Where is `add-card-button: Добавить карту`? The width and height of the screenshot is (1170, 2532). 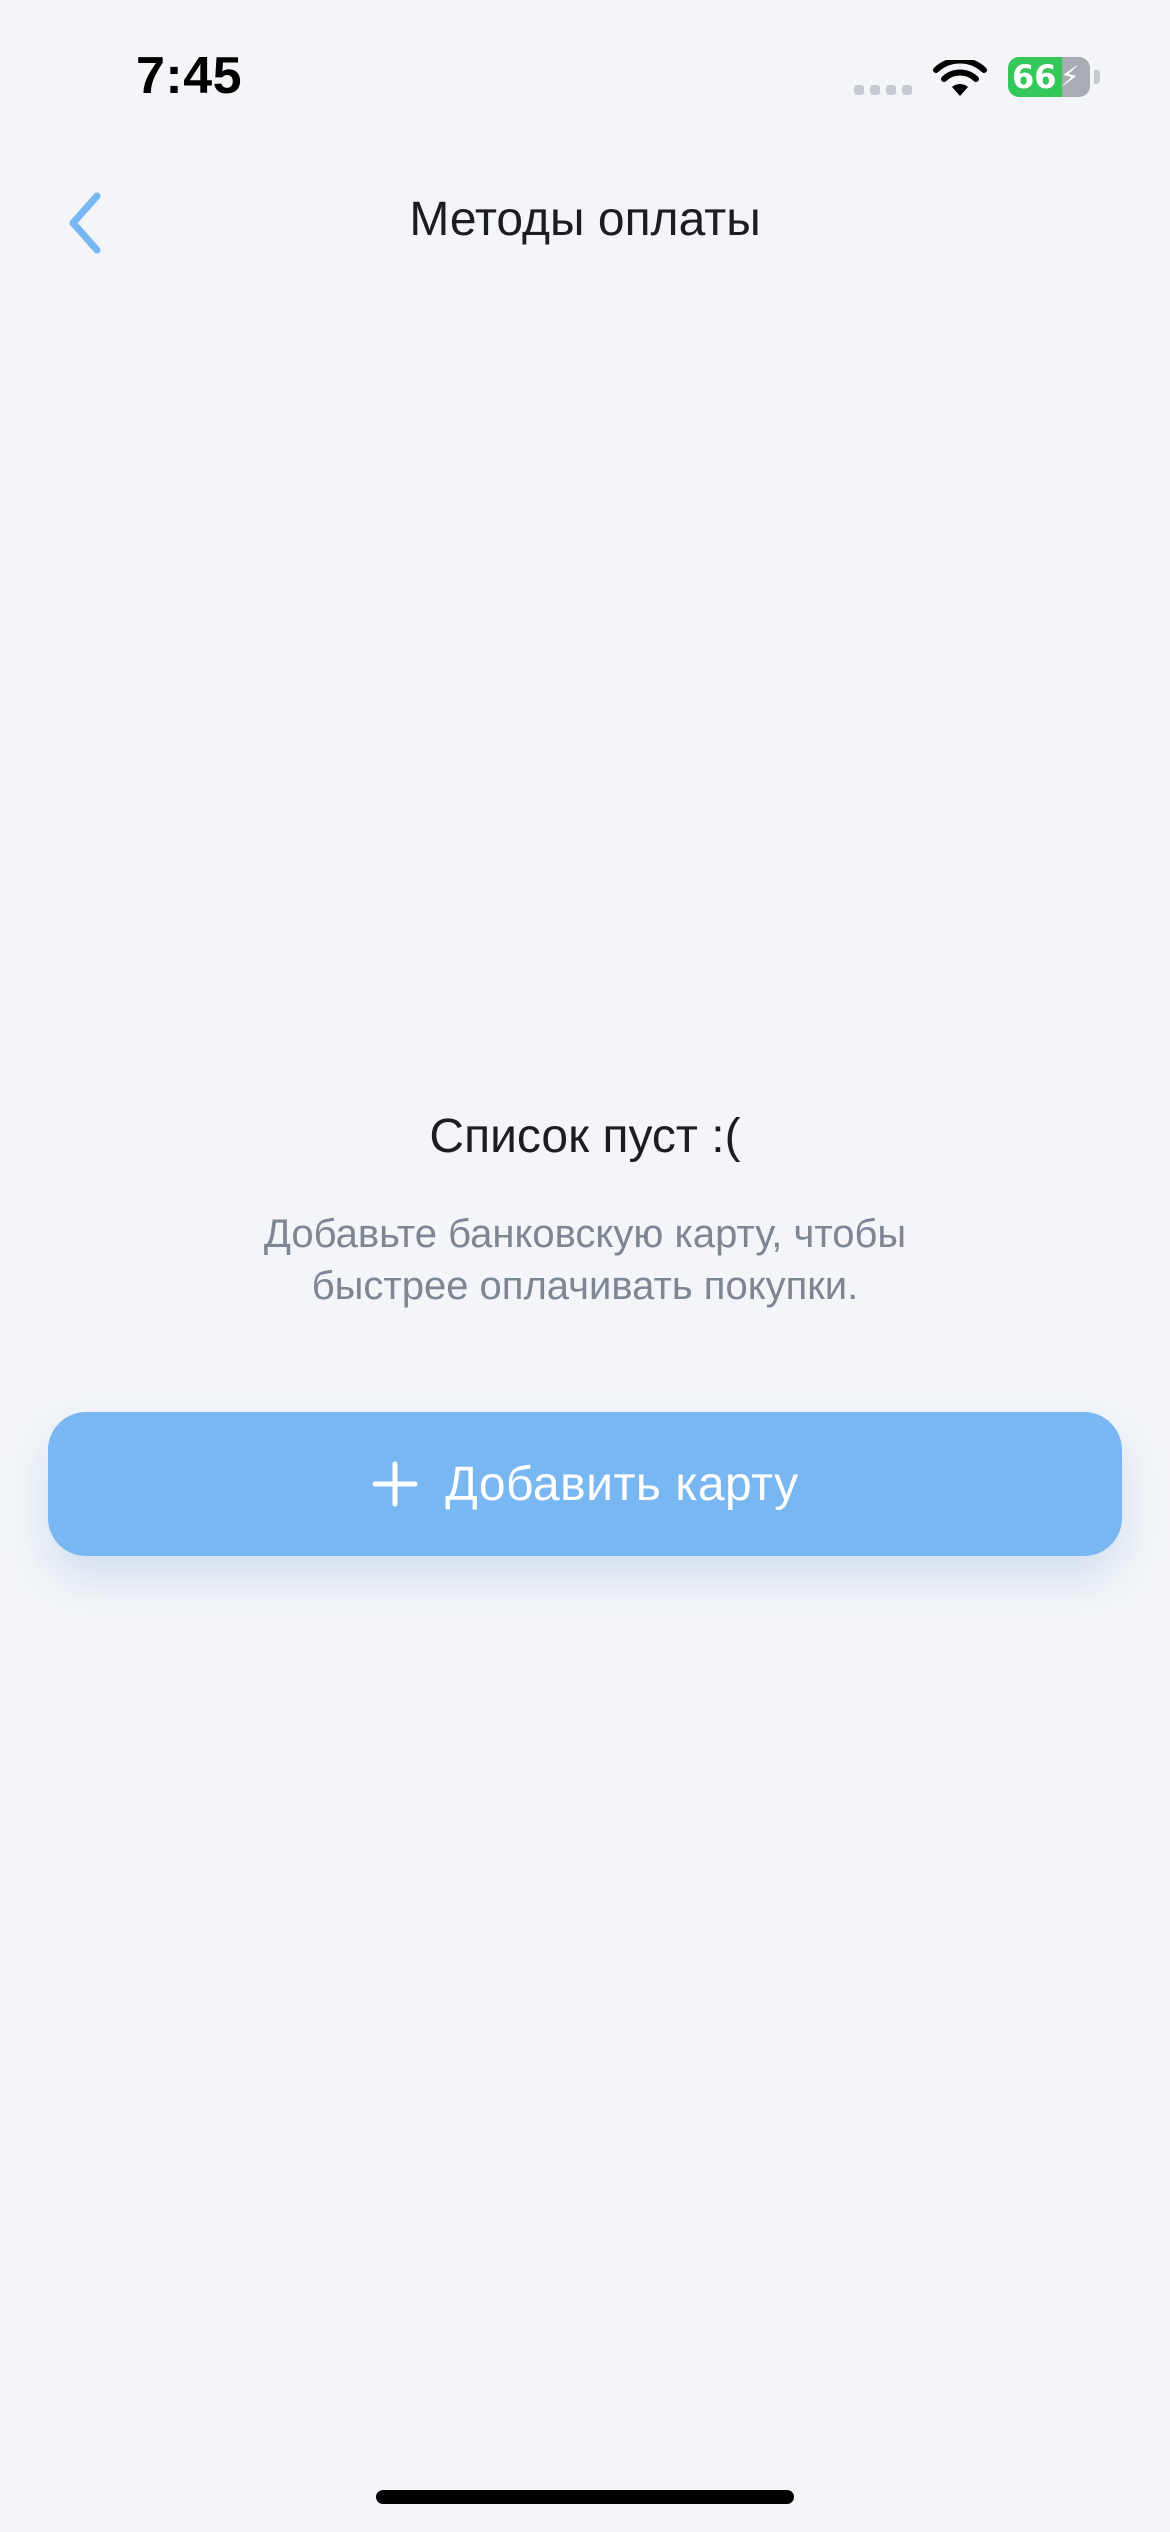 add-card-button: Добавить карту is located at coordinates (585, 1484).